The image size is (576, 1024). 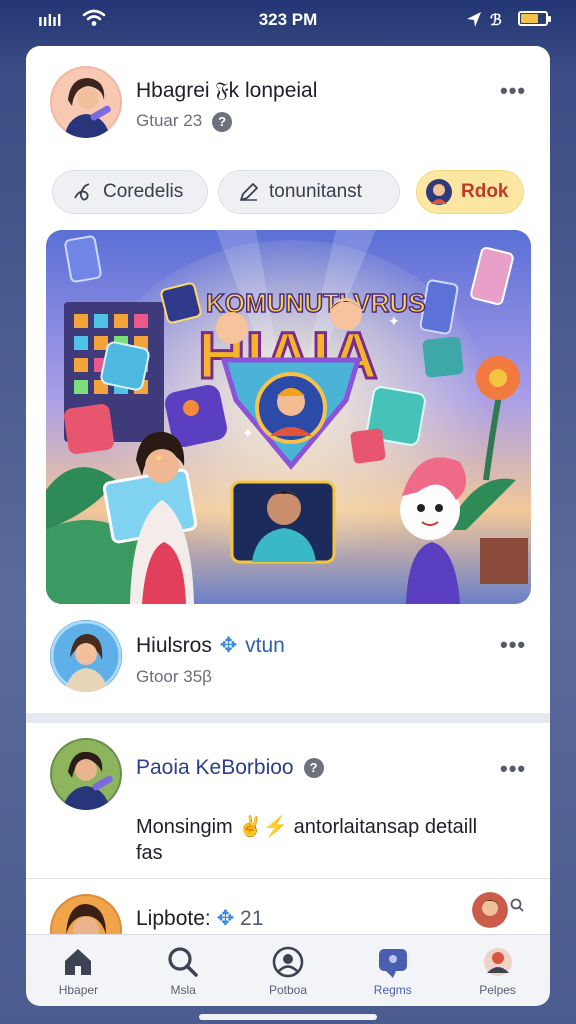 I want to click on chip-tonunitanst: tonunitanst, so click(x=309, y=192).